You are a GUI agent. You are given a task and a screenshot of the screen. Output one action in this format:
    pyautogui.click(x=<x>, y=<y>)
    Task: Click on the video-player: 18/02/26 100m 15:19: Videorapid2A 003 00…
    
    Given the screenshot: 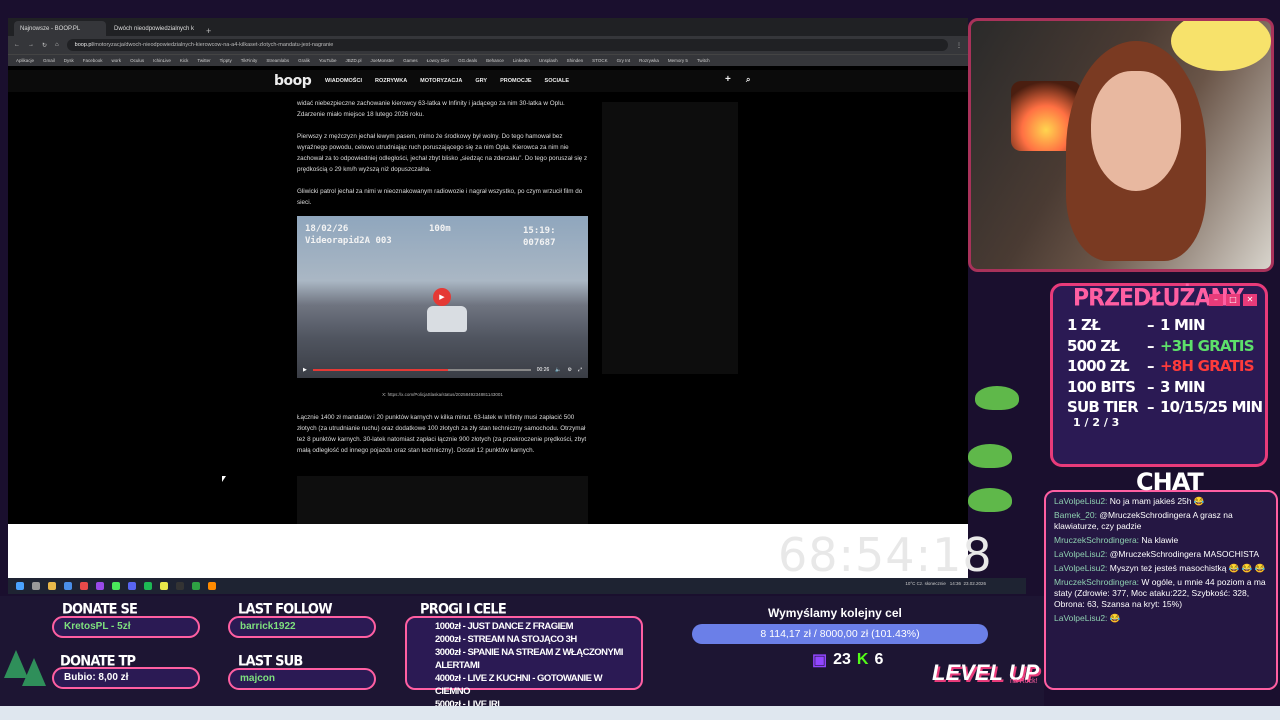 What is the action you would take?
    pyautogui.click(x=442, y=297)
    